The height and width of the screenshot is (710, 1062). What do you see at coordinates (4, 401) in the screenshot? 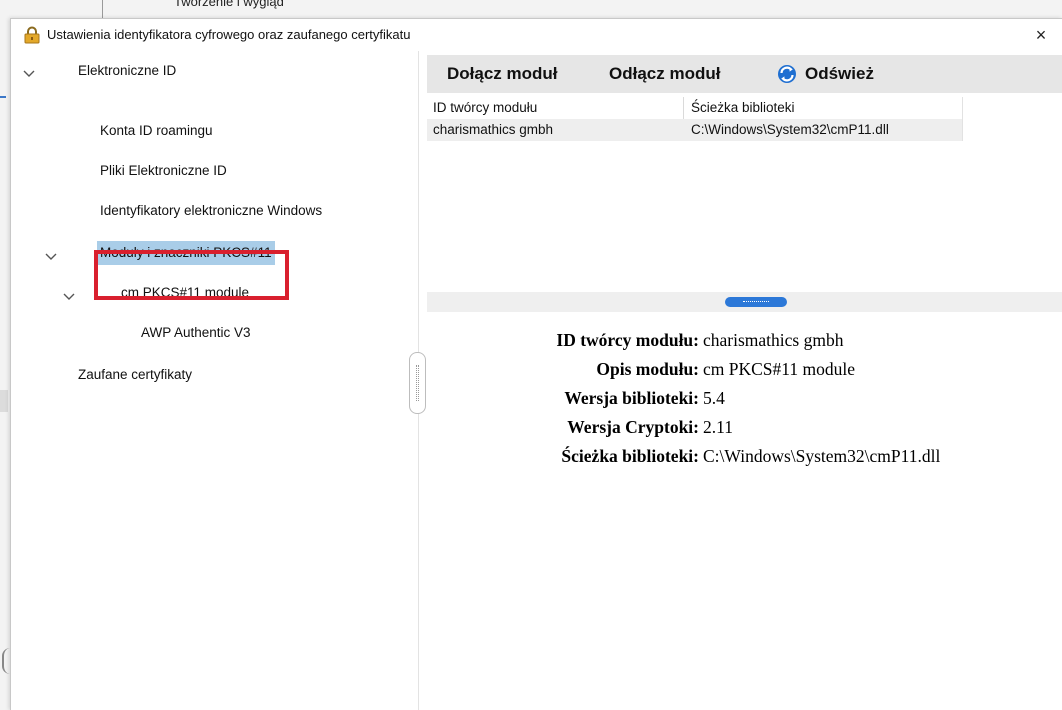
I see `background-edge-block` at bounding box center [4, 401].